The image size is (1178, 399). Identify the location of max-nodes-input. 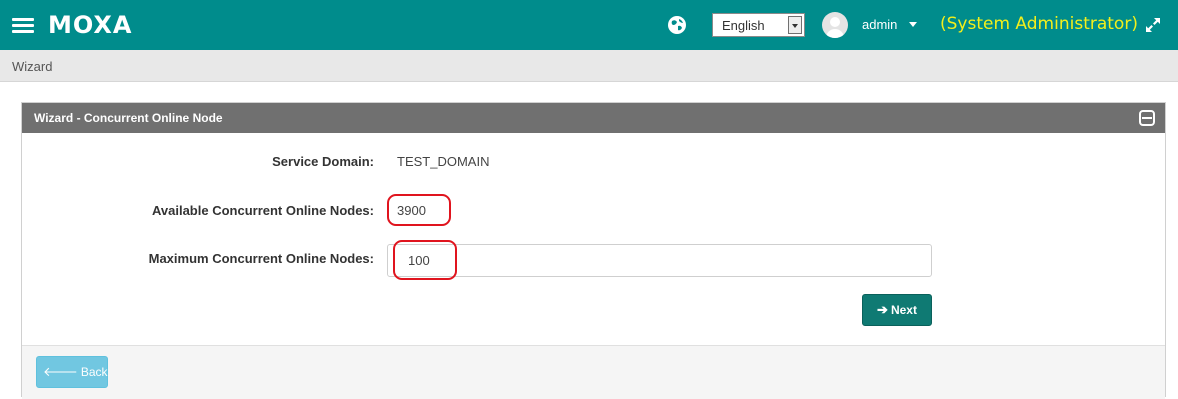
(659, 260).